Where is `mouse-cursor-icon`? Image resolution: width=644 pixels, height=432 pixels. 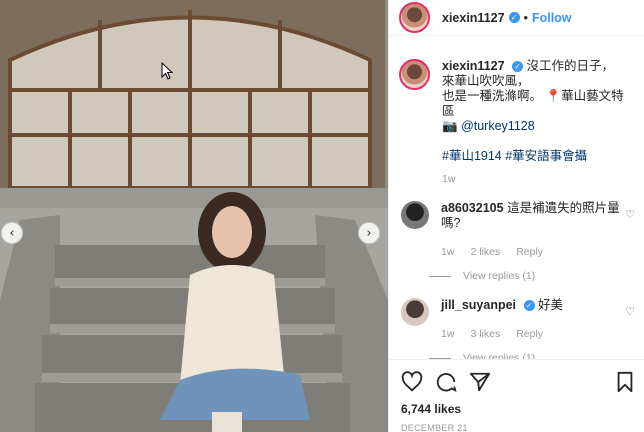
mouse-cursor-icon is located at coordinates (167, 71).